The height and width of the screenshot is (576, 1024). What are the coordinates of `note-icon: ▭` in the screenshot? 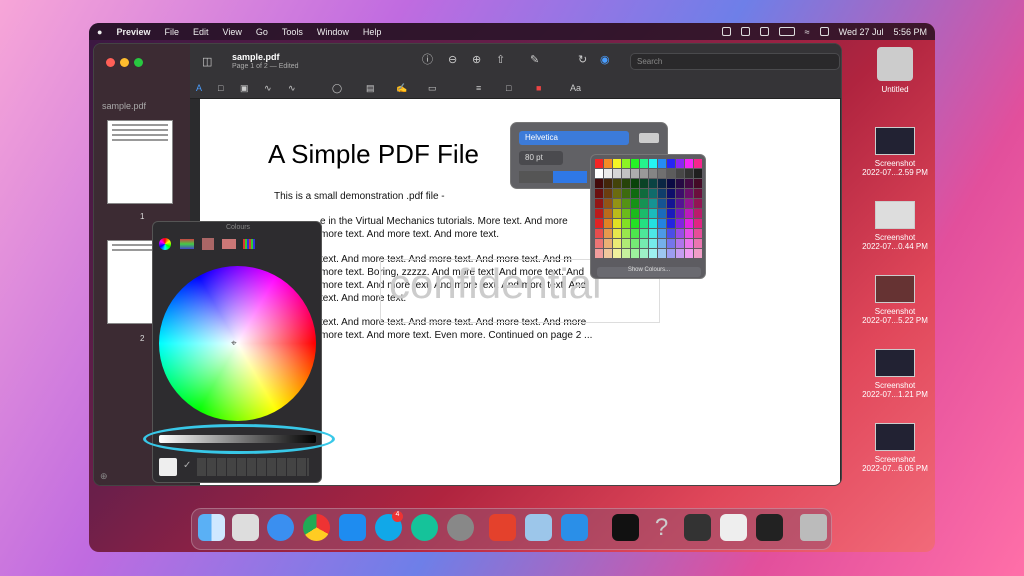 It's located at (432, 88).